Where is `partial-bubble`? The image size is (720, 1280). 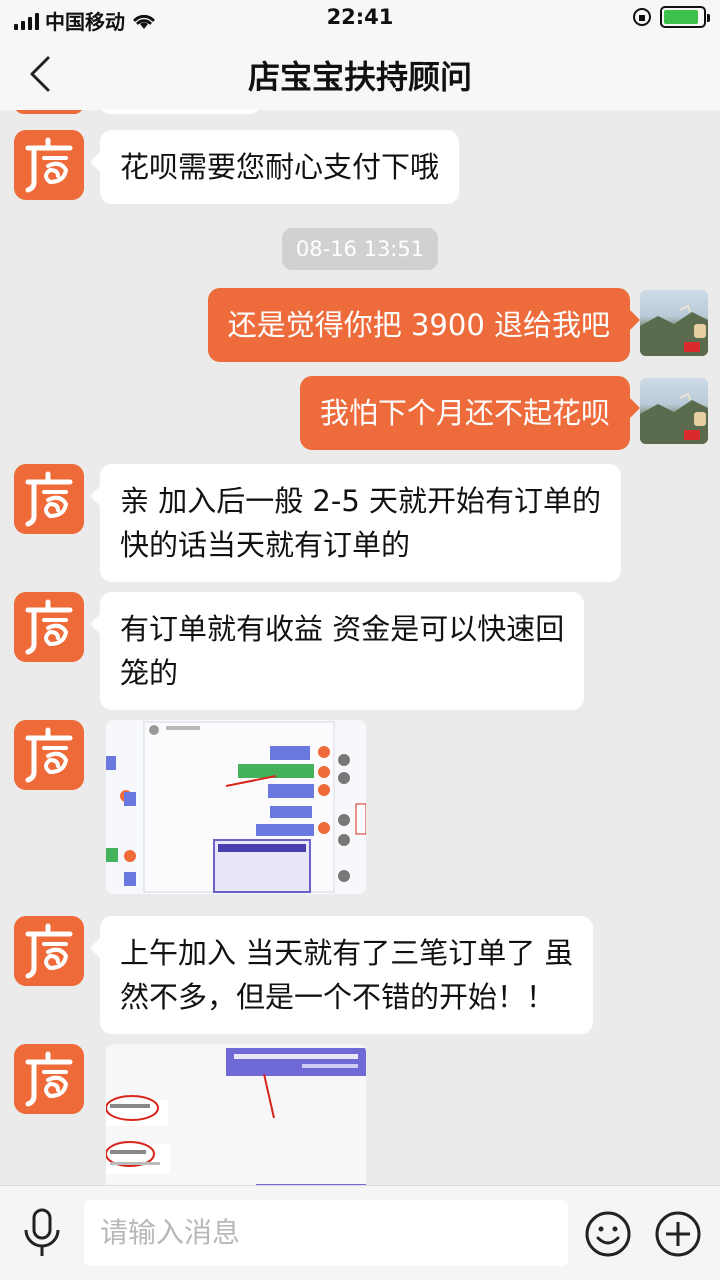 partial-bubble is located at coordinates (180, 112).